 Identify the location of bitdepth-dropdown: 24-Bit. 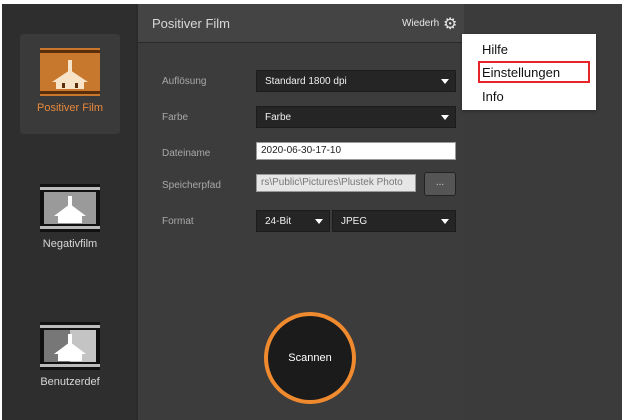
(293, 221).